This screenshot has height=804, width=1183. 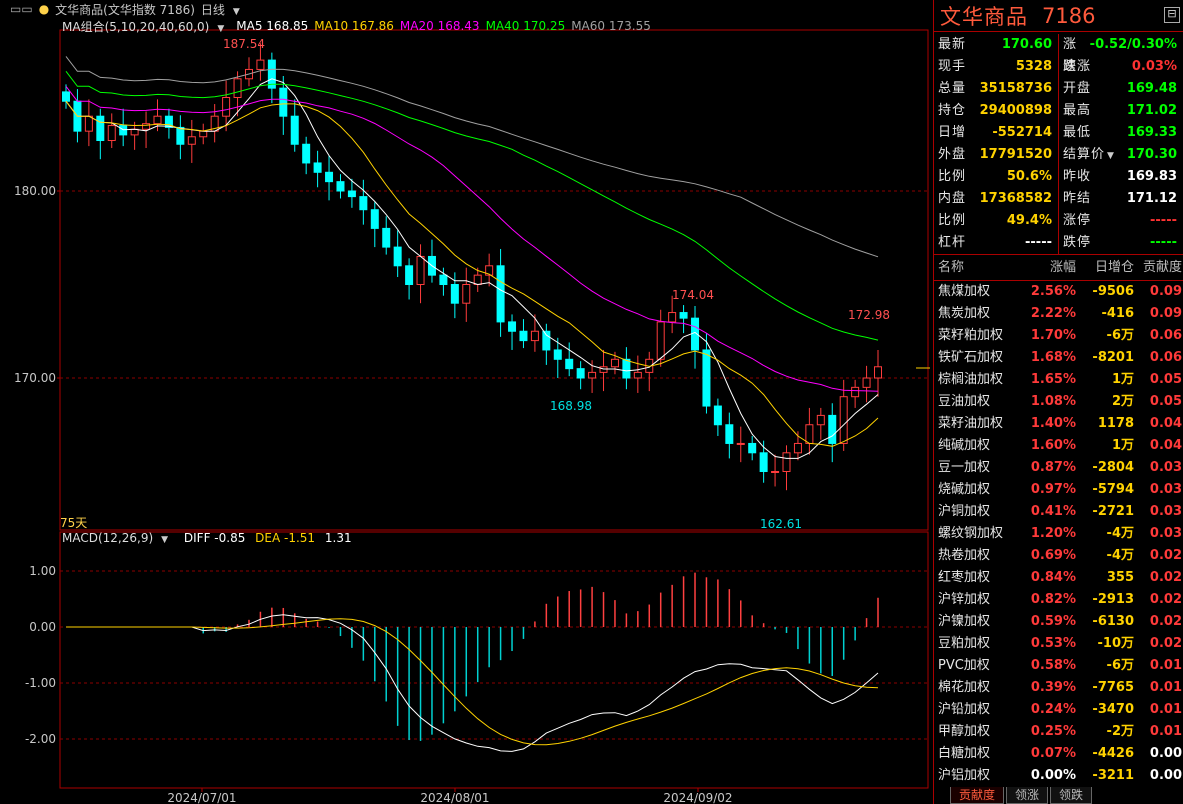 What do you see at coordinates (1027, 795) in the screenshot?
I see `tab-1: 领涨` at bounding box center [1027, 795].